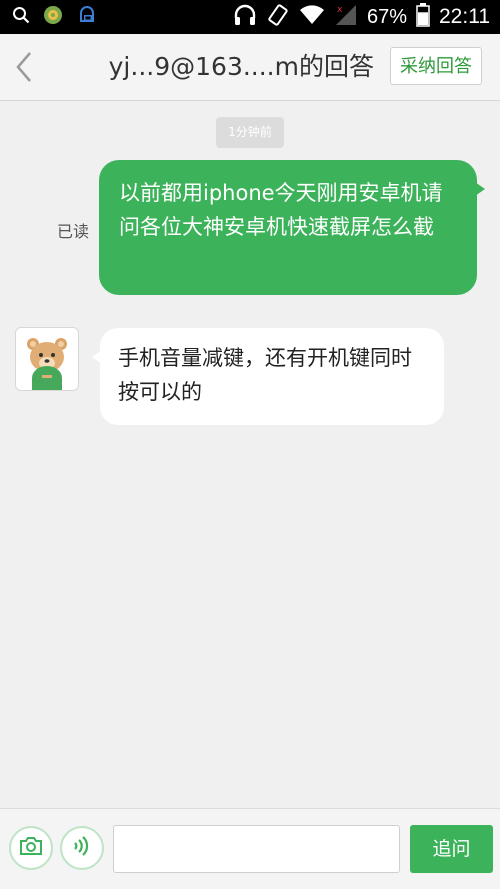 This screenshot has width=500, height=889. Describe the element at coordinates (312, 17) in the screenshot. I see `wifi-icon` at that location.